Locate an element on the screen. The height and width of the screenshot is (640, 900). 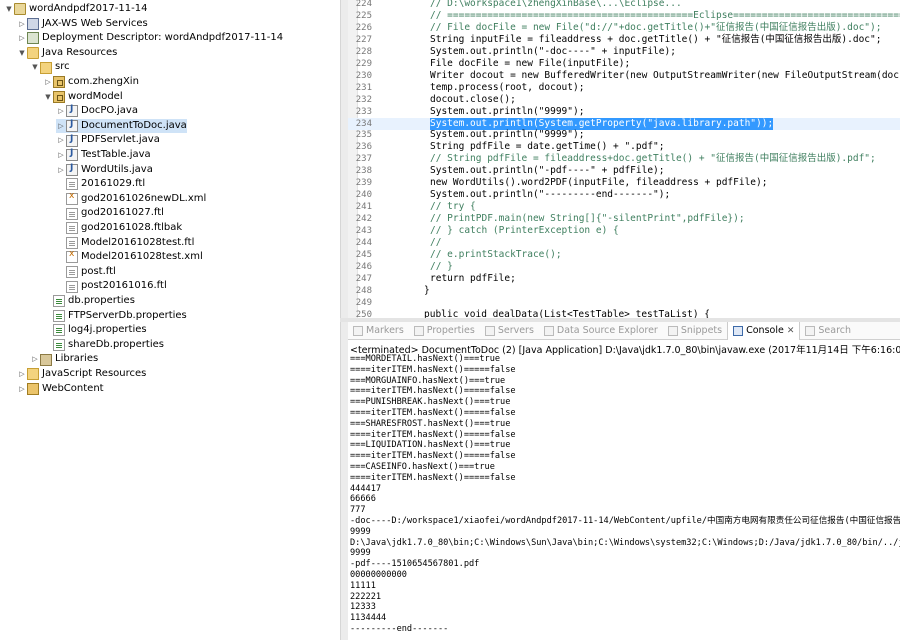
tab-data-source-explorer: Data Source Explorer is located at coordinates (601, 331).